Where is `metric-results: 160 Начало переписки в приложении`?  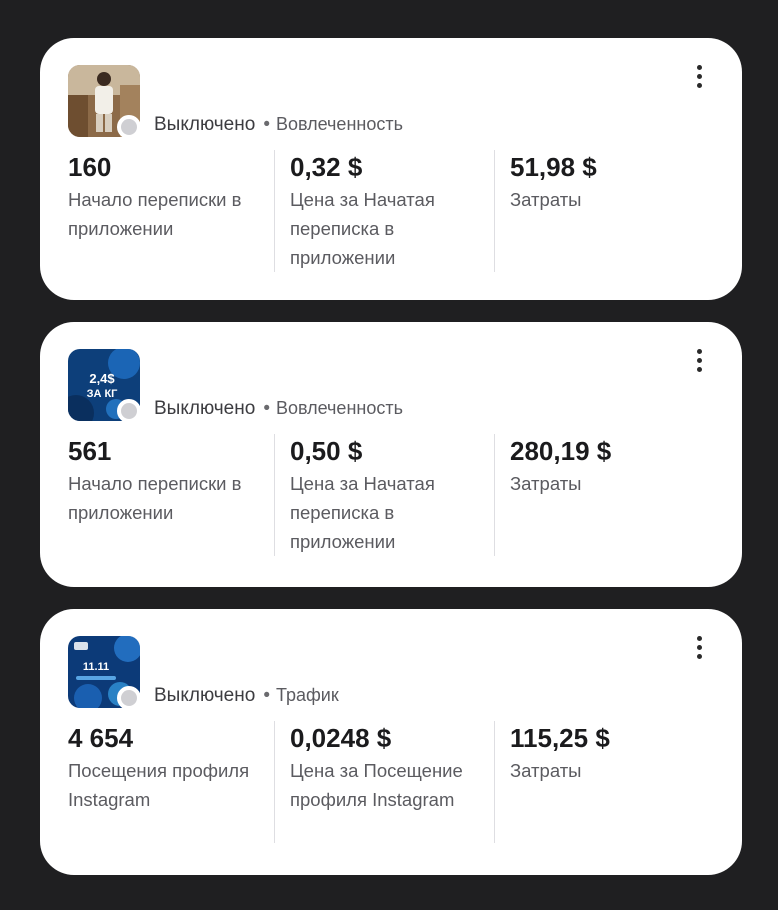 metric-results: 160 Начало переписки в приложении is located at coordinates (171, 211).